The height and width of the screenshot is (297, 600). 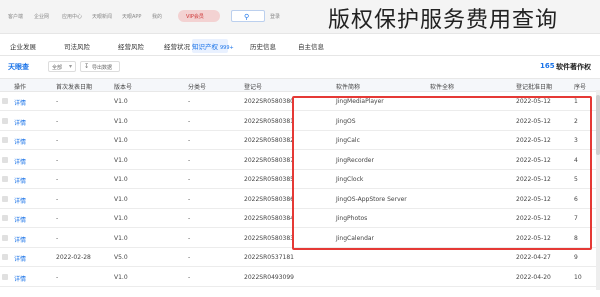 What do you see at coordinates (300, 277) in the screenshot?
I see `table-row: 10 2022-04-20 2022SR0493099 - V1.0 - 详情` at bounding box center [300, 277].